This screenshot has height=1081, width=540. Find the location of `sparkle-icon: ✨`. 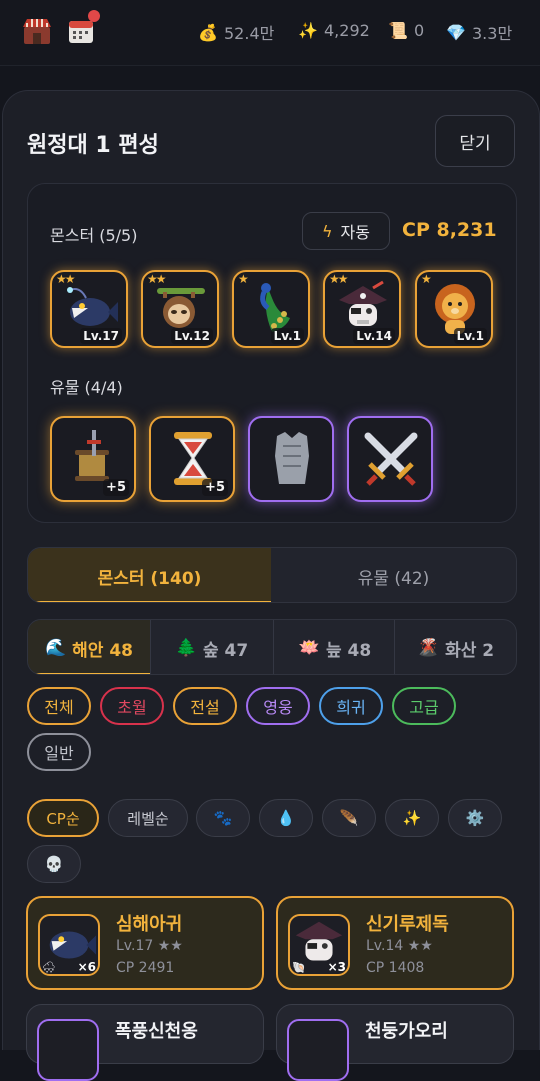

sparkle-icon: ✨ is located at coordinates (308, 30).